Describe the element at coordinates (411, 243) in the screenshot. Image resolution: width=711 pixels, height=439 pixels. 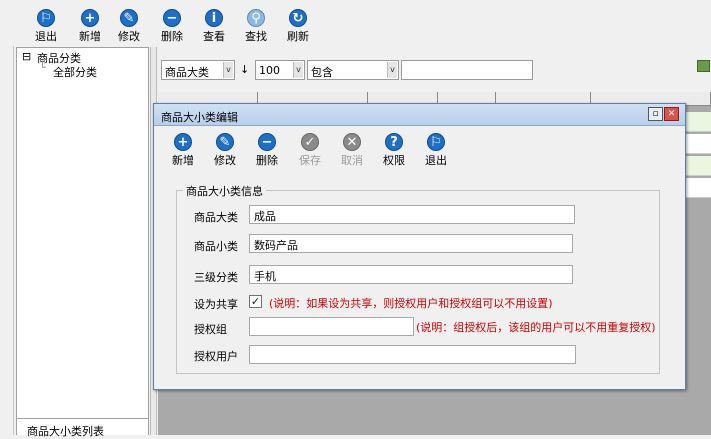
I see `subcategory-field: 数码产品` at that location.